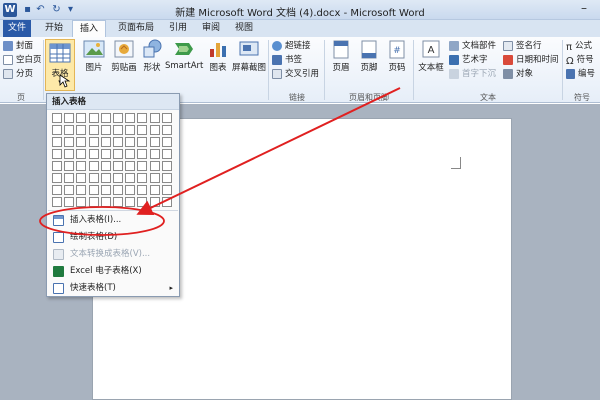 Image resolution: width=600 pixels, height=400 pixels. What do you see at coordinates (472, 74) in the screenshot?
I see `drop-cap-button: 首字下沉` at bounding box center [472, 74].